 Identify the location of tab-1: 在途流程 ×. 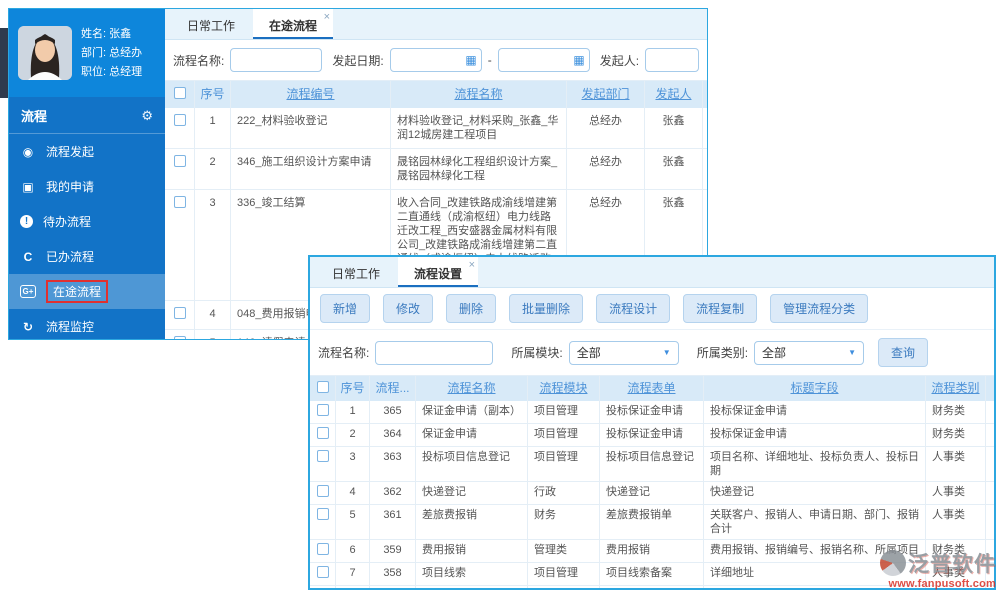
(293, 24).